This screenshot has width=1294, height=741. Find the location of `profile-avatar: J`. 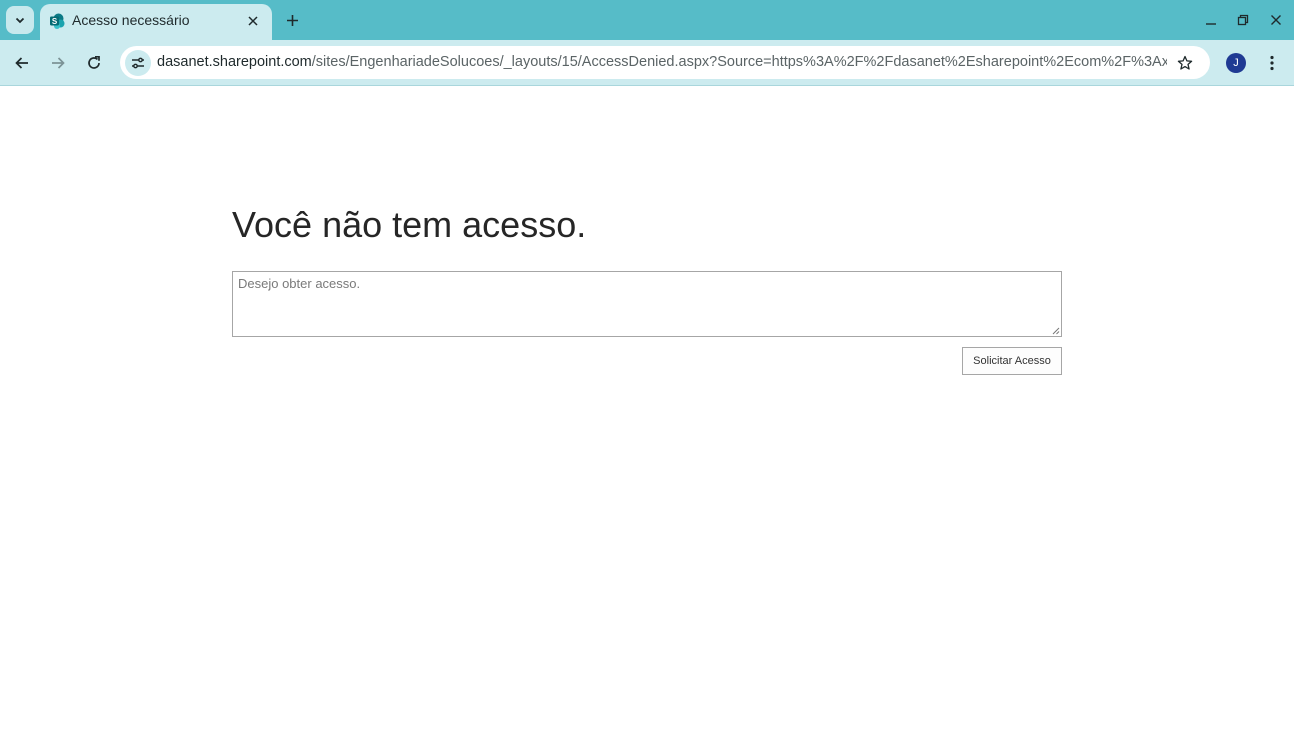

profile-avatar: J is located at coordinates (1236, 63).